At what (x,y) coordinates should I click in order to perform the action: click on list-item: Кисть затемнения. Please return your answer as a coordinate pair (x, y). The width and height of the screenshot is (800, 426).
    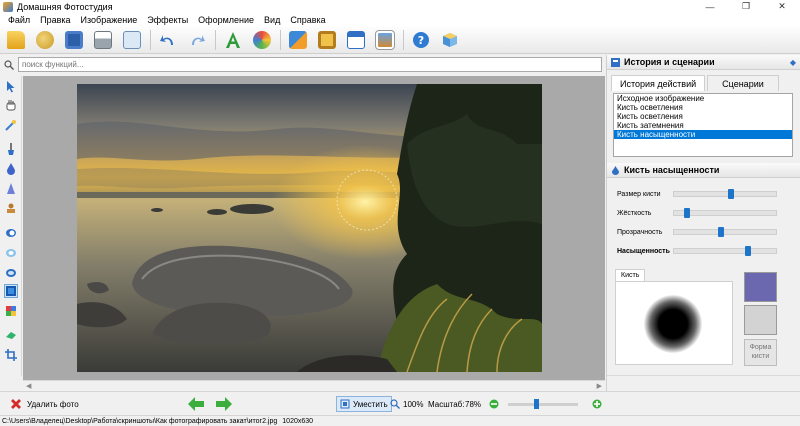
    Looking at the image, I should click on (703, 125).